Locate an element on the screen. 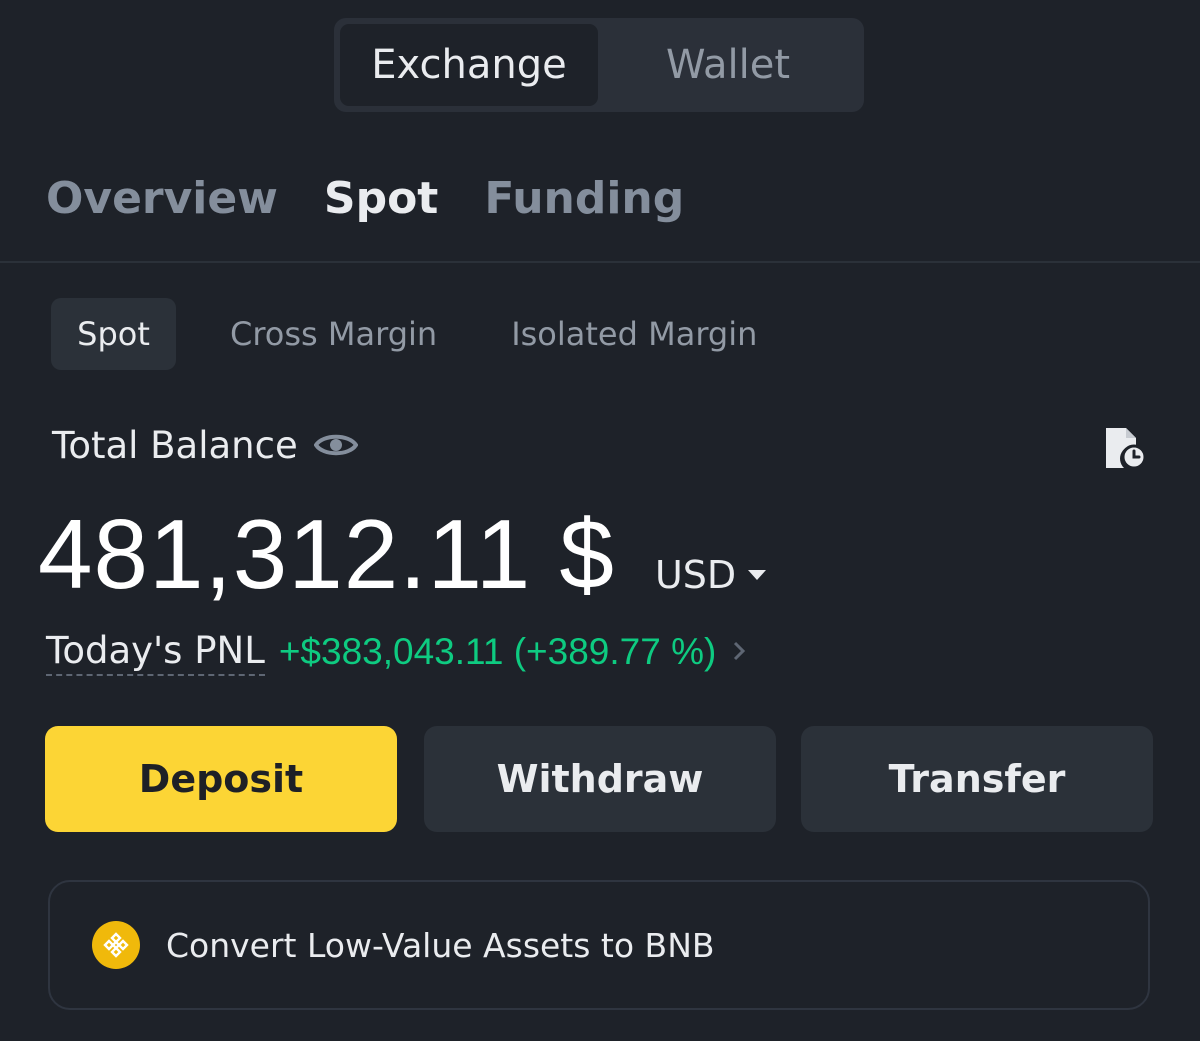  pnl-row: Today's PNL +$383,043.11 (+389.77 %) is located at coordinates (396, 652).